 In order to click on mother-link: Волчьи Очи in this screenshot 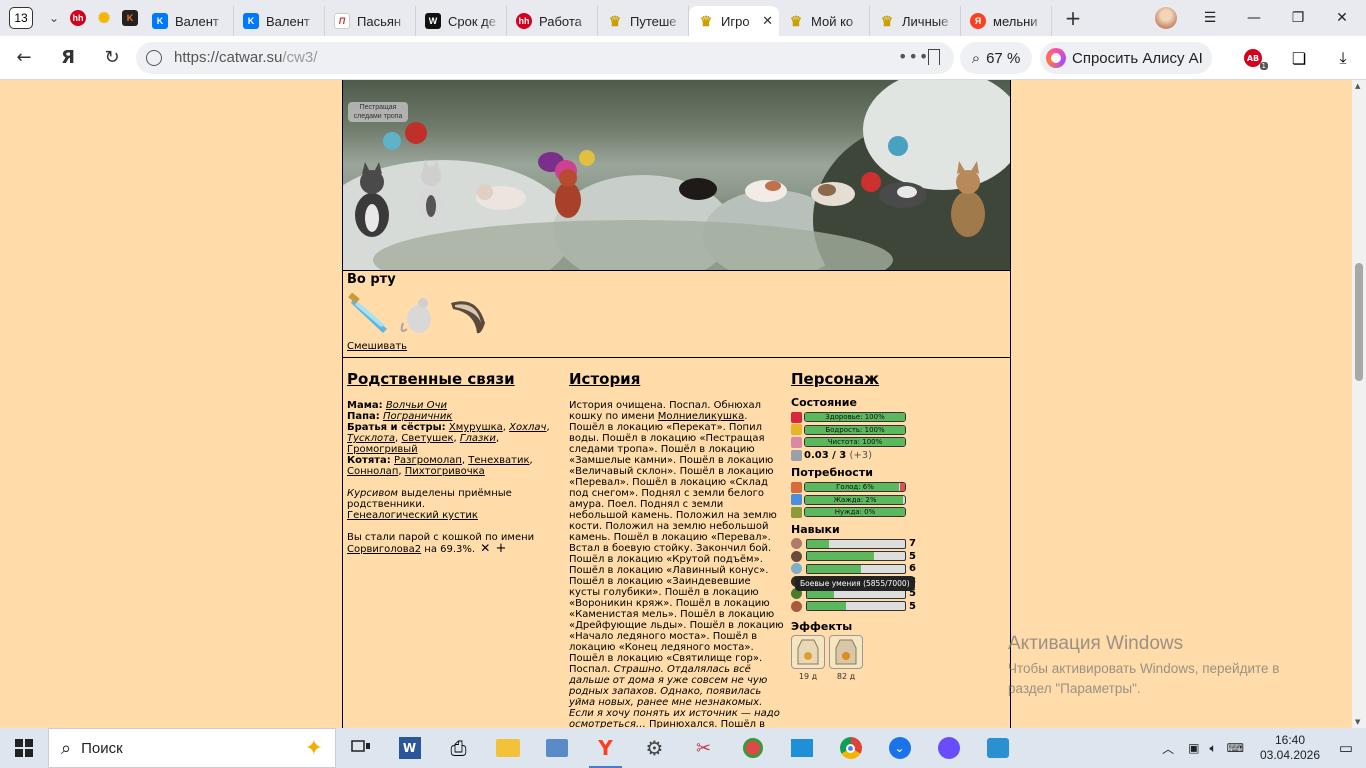, I will do `click(416, 405)`.